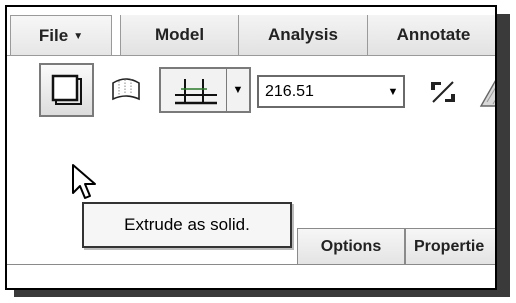 The height and width of the screenshot is (303, 516). I want to click on extrude-surface-button, so click(126, 90).